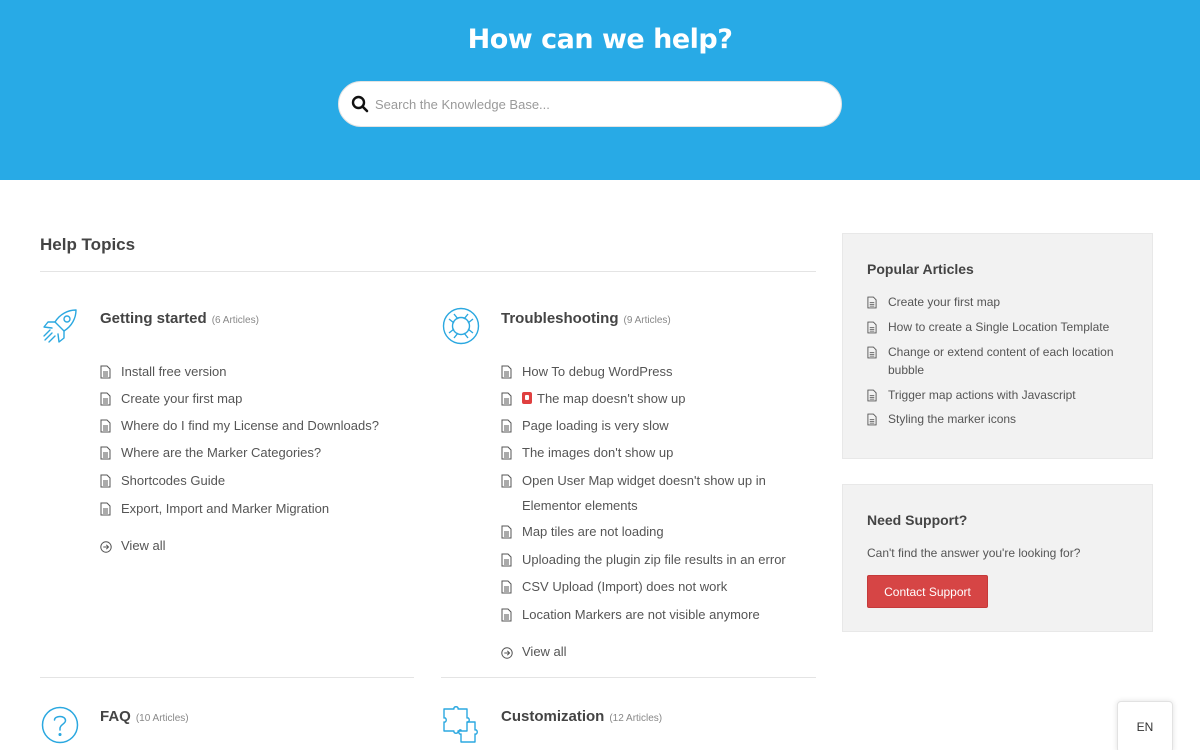 The image size is (1200, 750). What do you see at coordinates (235, 320) in the screenshot?
I see `article-count: (6 Articles)` at bounding box center [235, 320].